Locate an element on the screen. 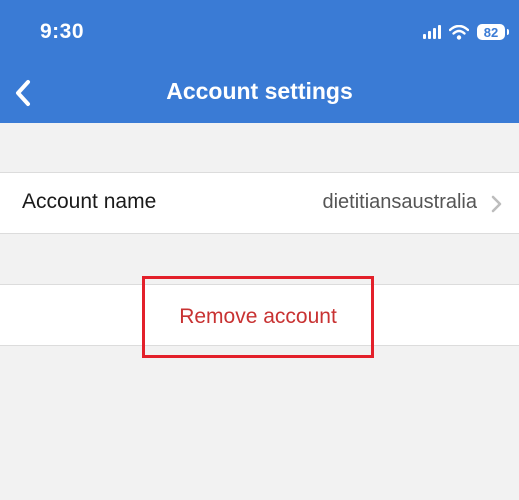 The width and height of the screenshot is (519, 500). account-name-row: Account name dietitiansaustralia is located at coordinates (259, 203).